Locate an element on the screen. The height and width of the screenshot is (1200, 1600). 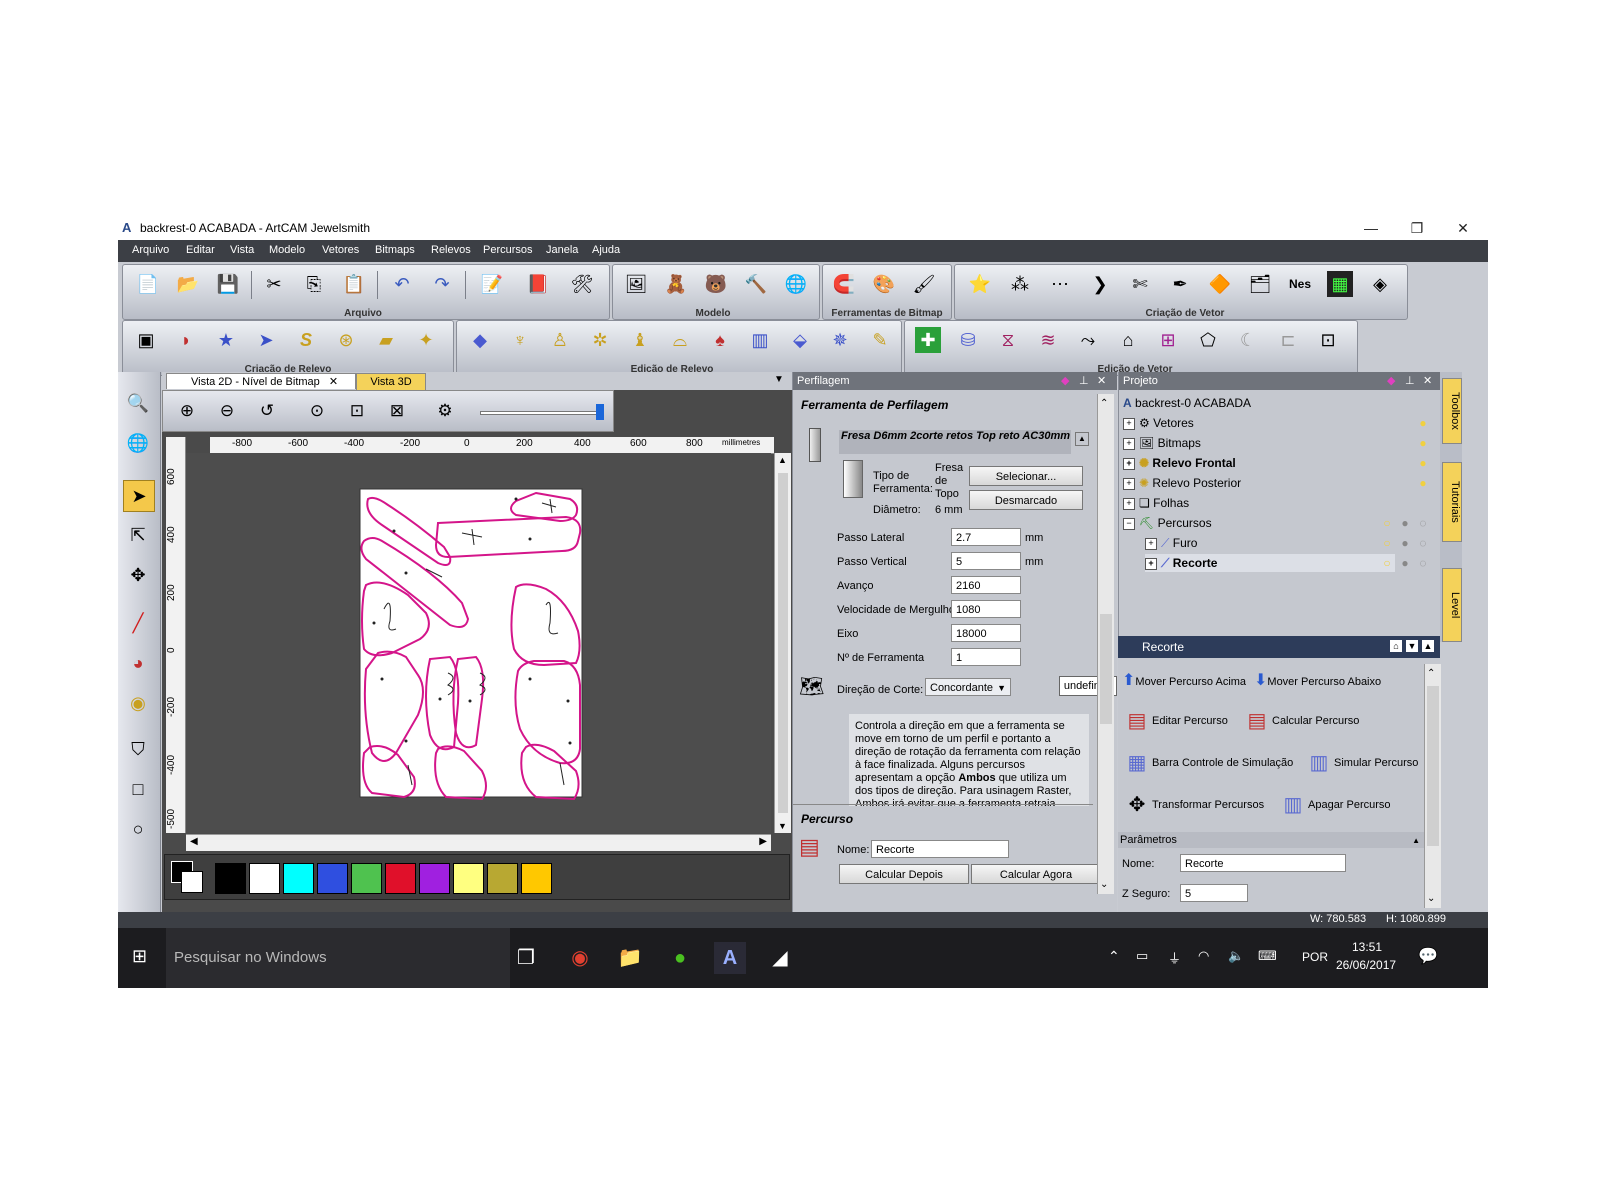
tray-chevron-up-icon: ⌃ is located at coordinates (1114, 956).